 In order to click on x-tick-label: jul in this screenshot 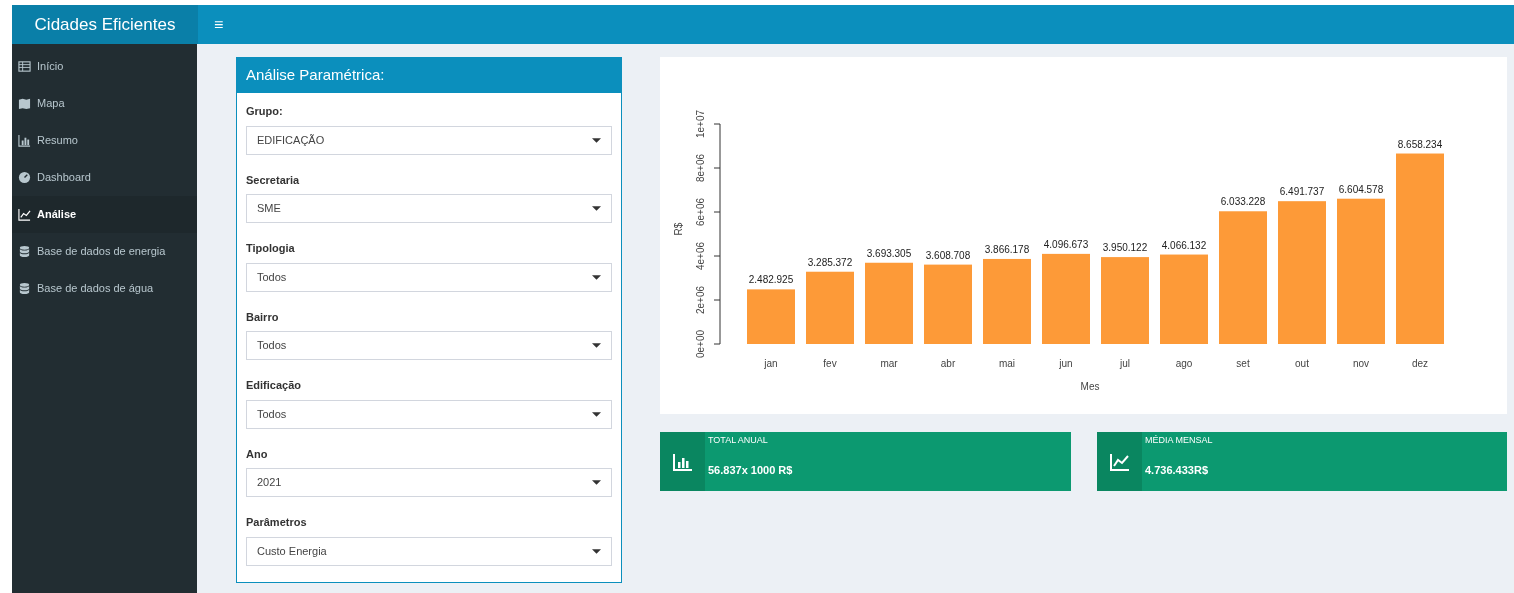, I will do `click(1125, 363)`.